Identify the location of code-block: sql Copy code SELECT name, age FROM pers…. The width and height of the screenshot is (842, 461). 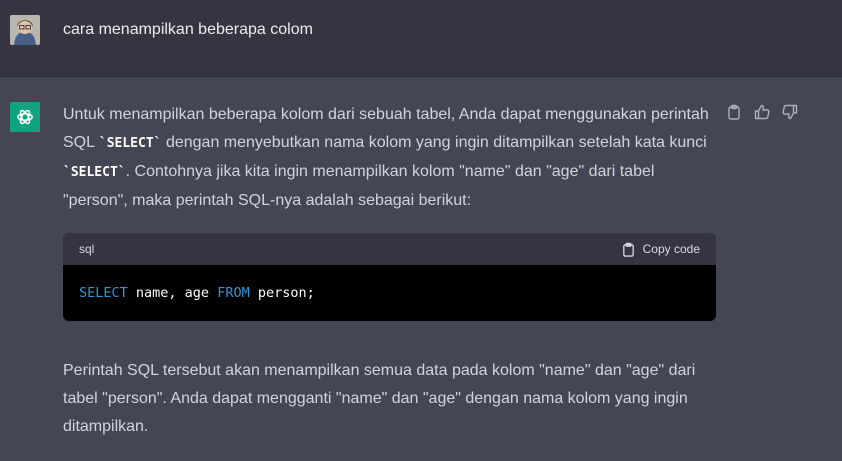
(389, 277).